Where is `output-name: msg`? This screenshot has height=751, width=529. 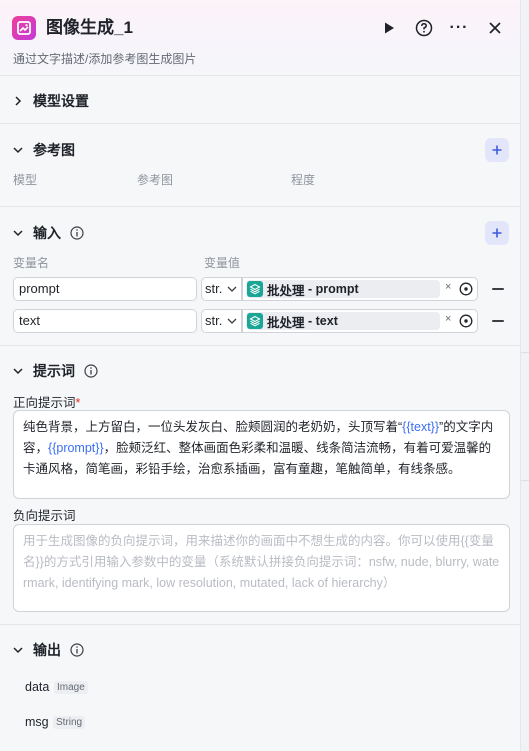 output-name: msg is located at coordinates (37, 722).